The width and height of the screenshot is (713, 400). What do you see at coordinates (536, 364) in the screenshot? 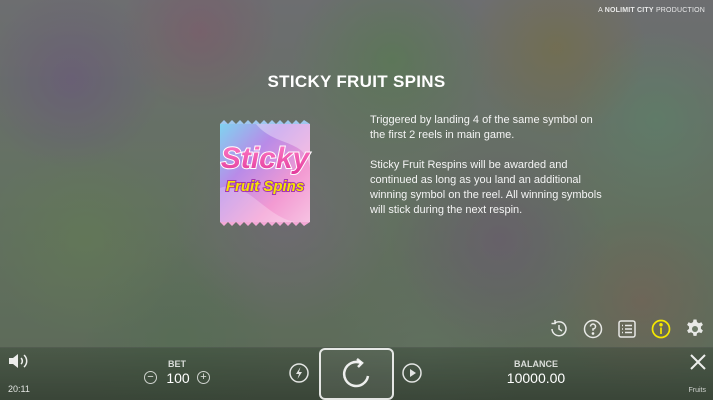
I see `balance-label: BALANCE` at bounding box center [536, 364].